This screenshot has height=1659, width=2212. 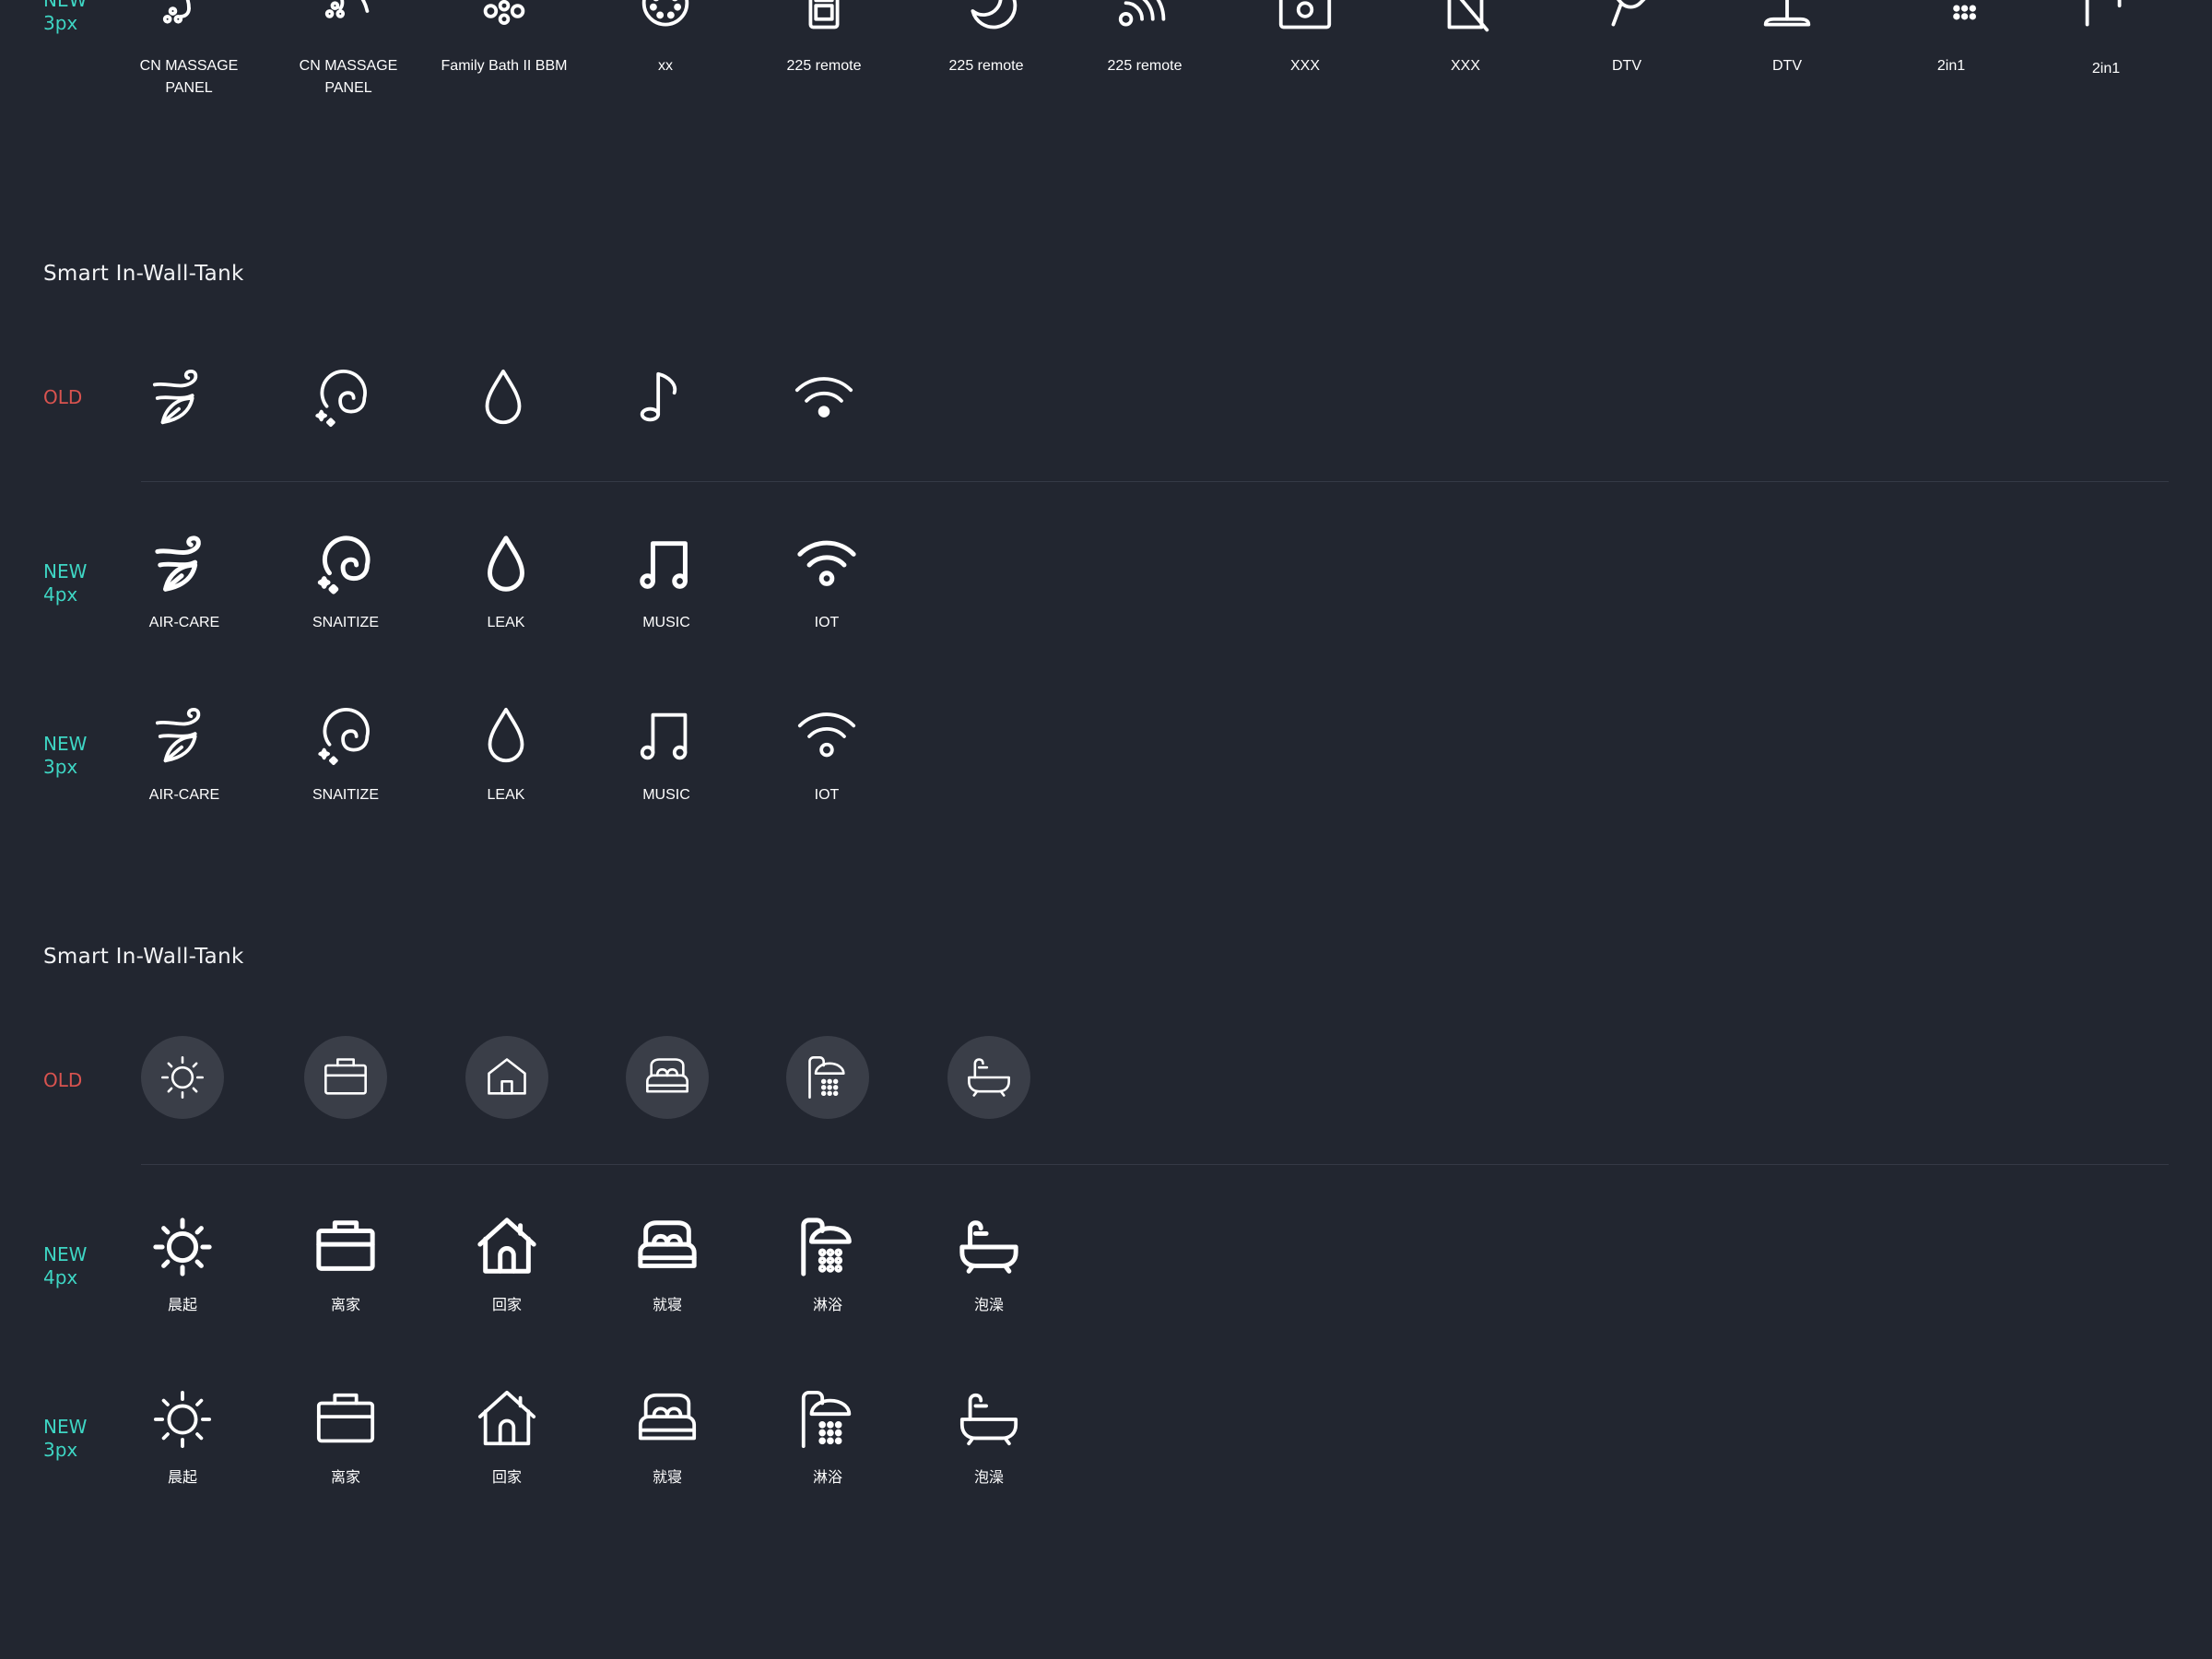 I want to click on top-row-caption: xx, so click(x=665, y=66).